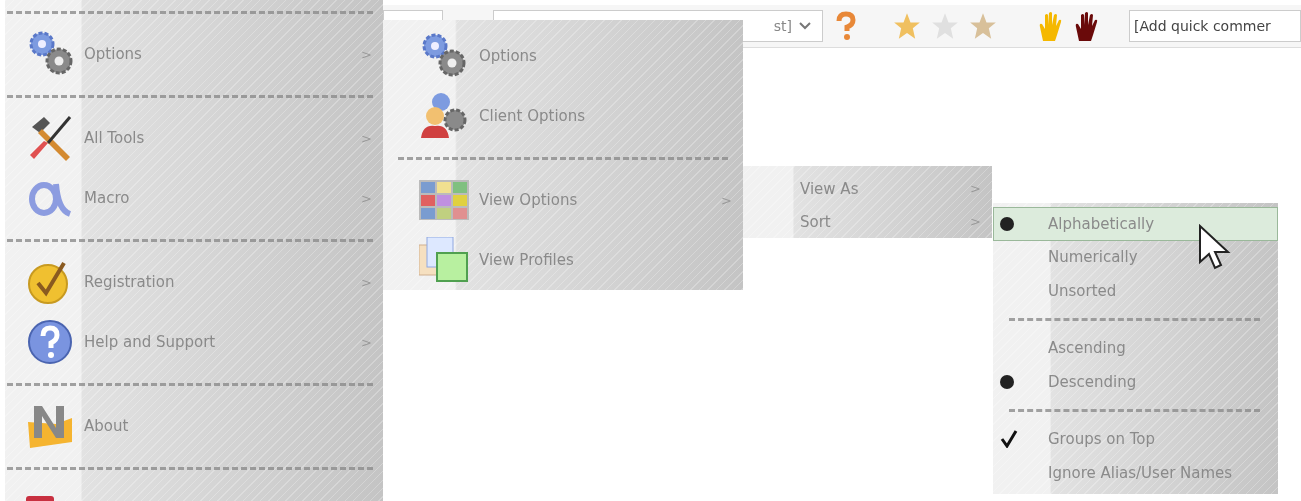  I want to click on dropdown: st], so click(658, 26).